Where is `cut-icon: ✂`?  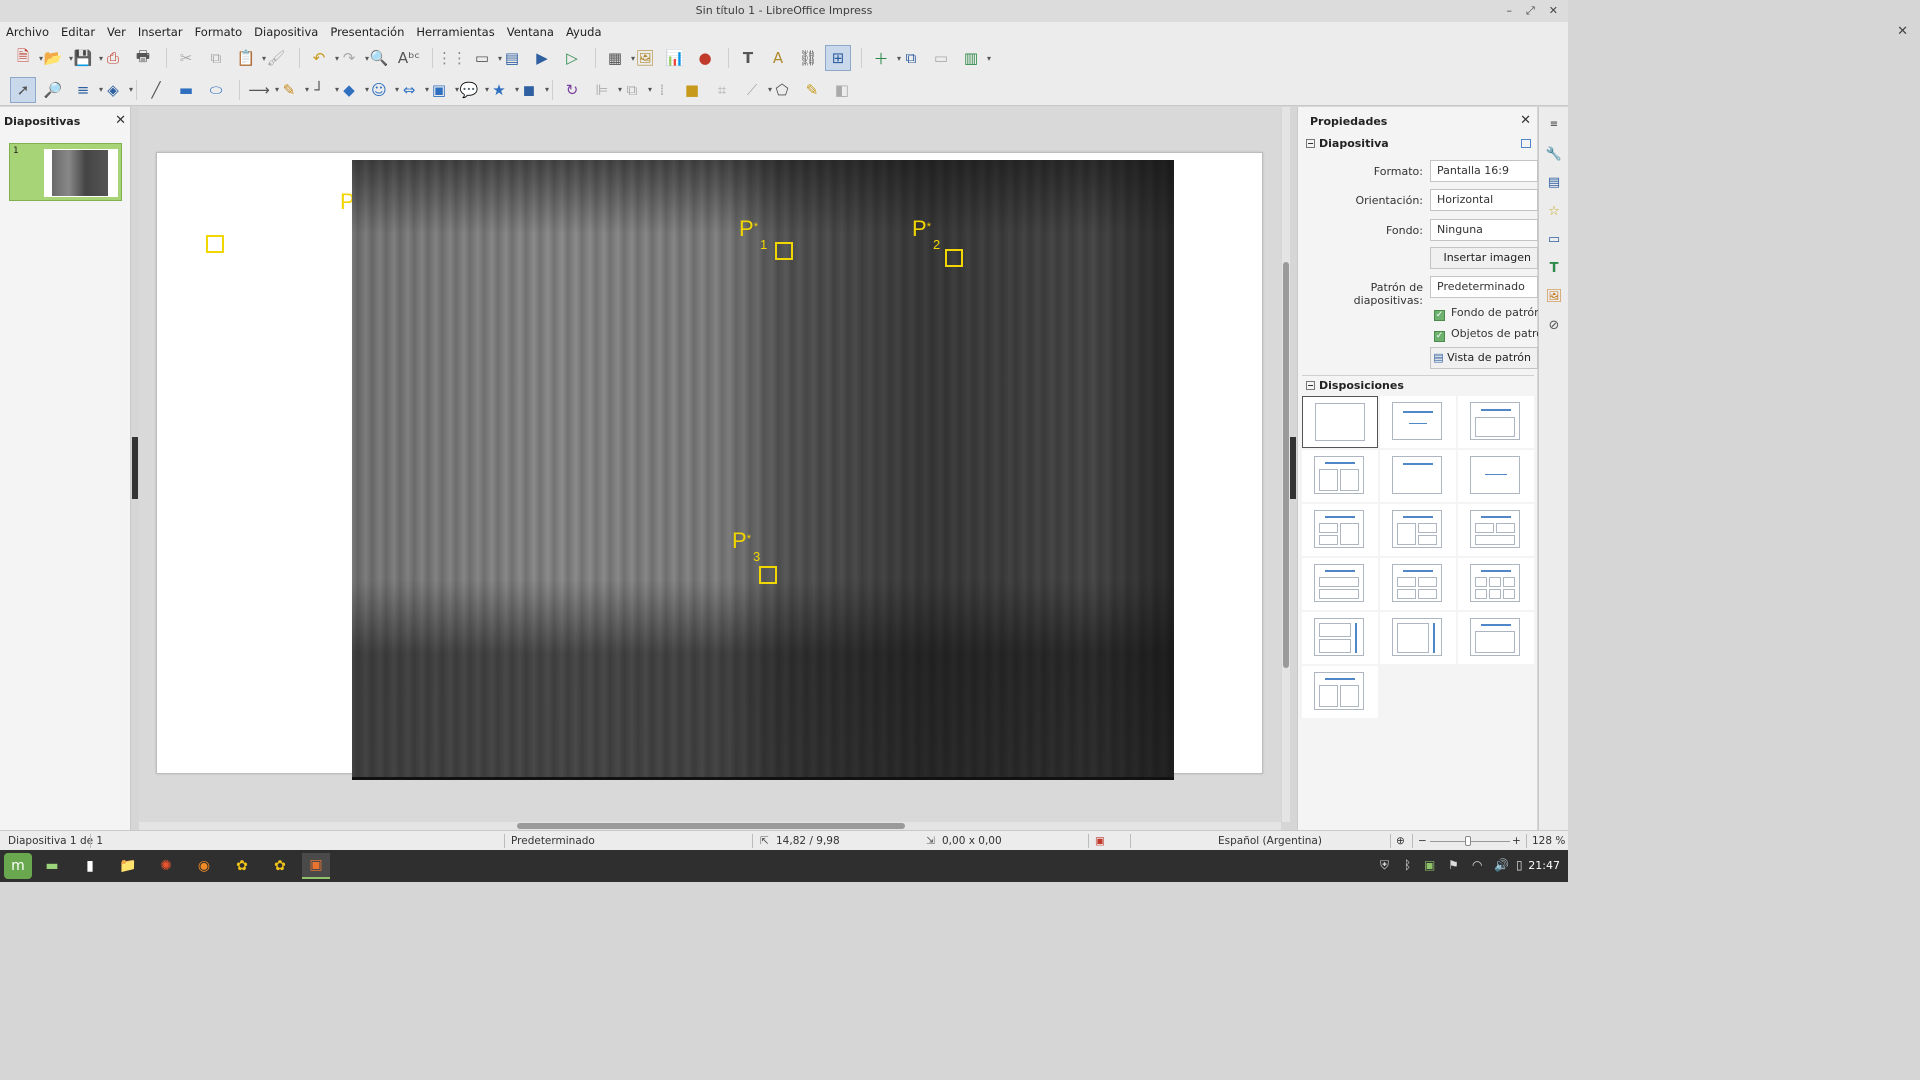
cut-icon: ✂ is located at coordinates (186, 58).